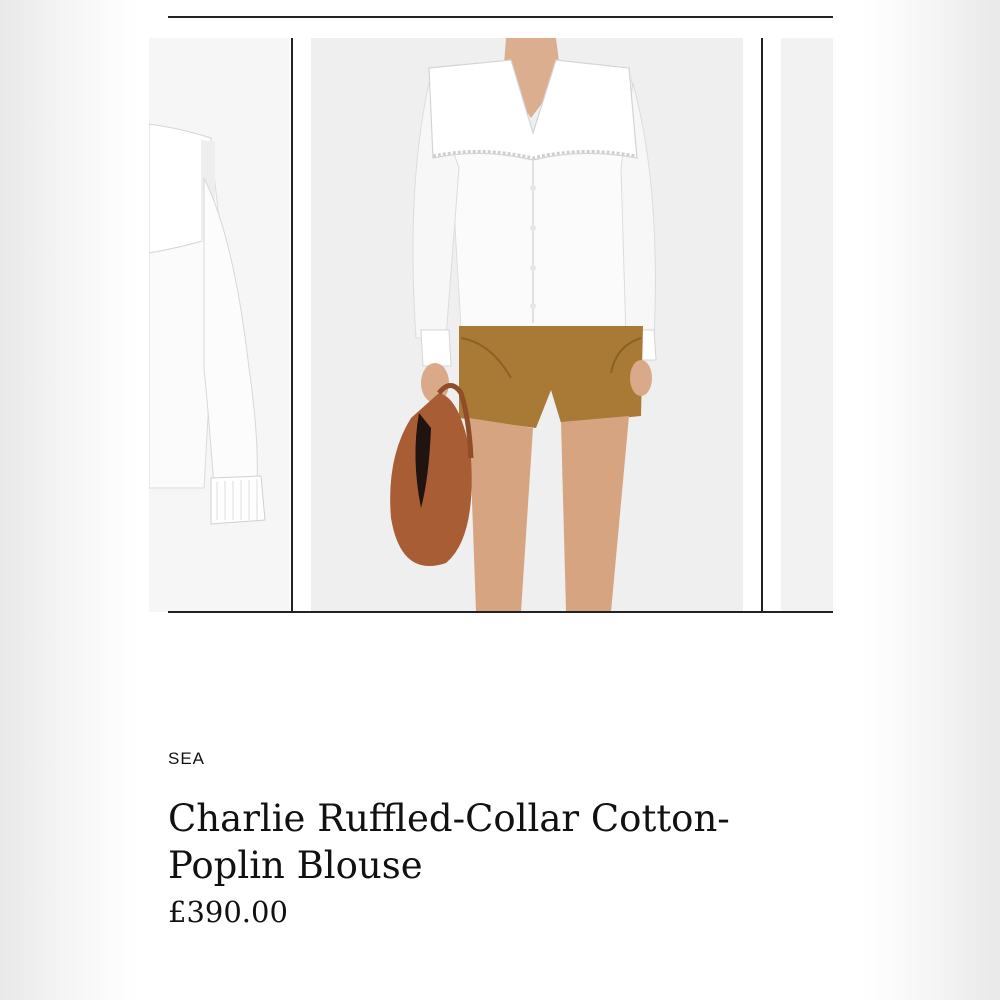 This screenshot has width=1000, height=1000. What do you see at coordinates (186, 759) in the screenshot?
I see `brand-name: SEA` at bounding box center [186, 759].